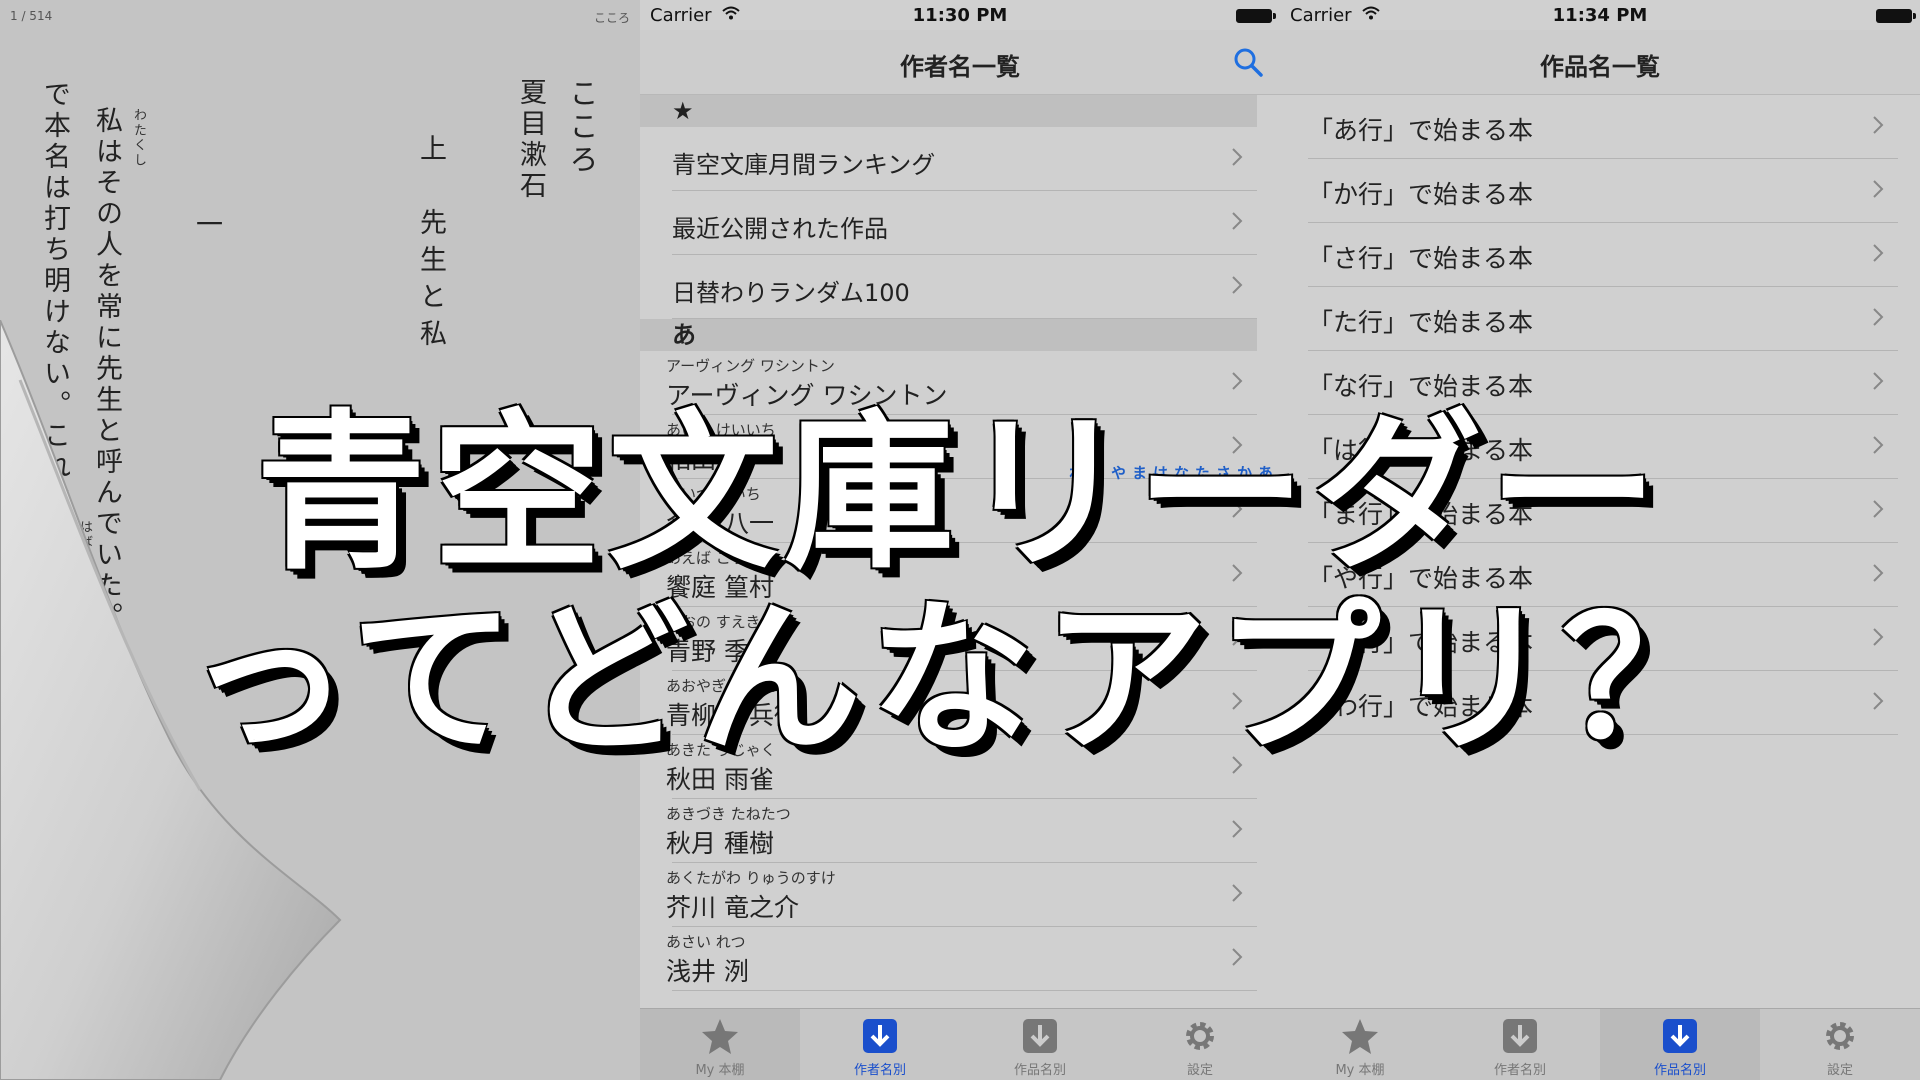 The image size is (1920, 1080). Describe the element at coordinates (1603, 255) in the screenshot. I see `list-item: 「さ行」で始まる本` at that location.